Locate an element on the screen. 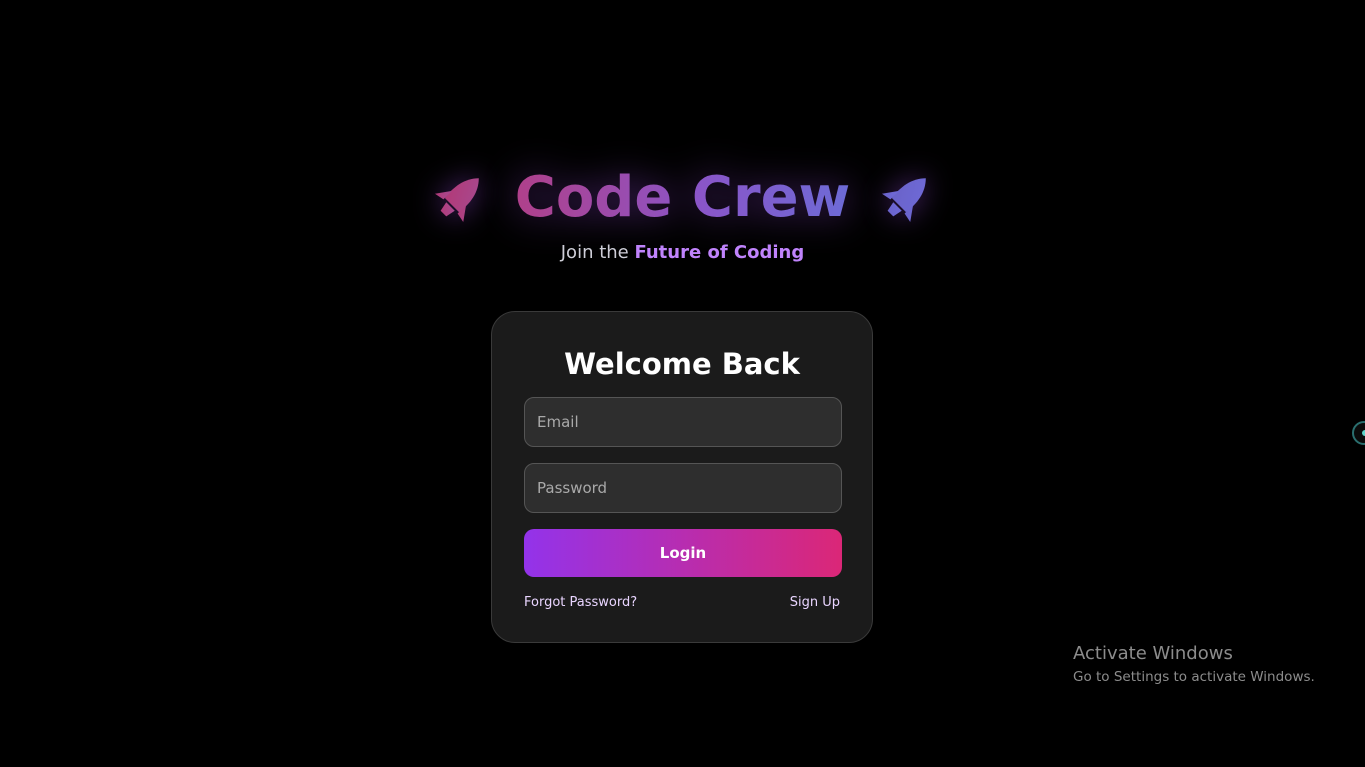  tagline-accent: Future of Coding is located at coordinates (719, 252).